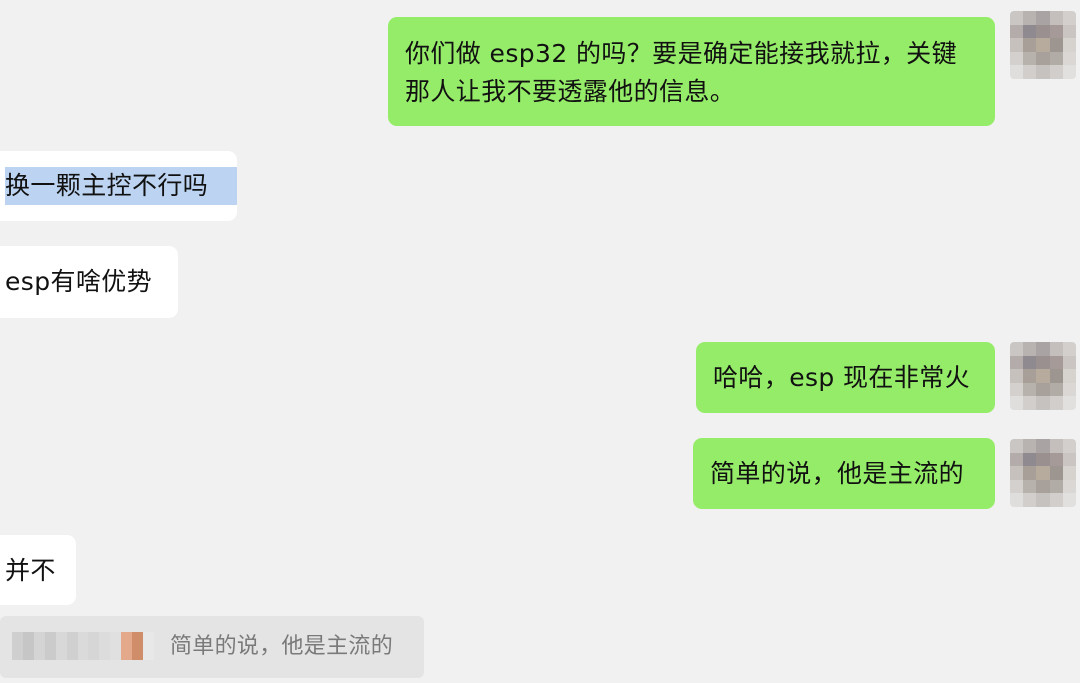 The height and width of the screenshot is (683, 1080). I want to click on message-text: 并不, so click(30, 570).